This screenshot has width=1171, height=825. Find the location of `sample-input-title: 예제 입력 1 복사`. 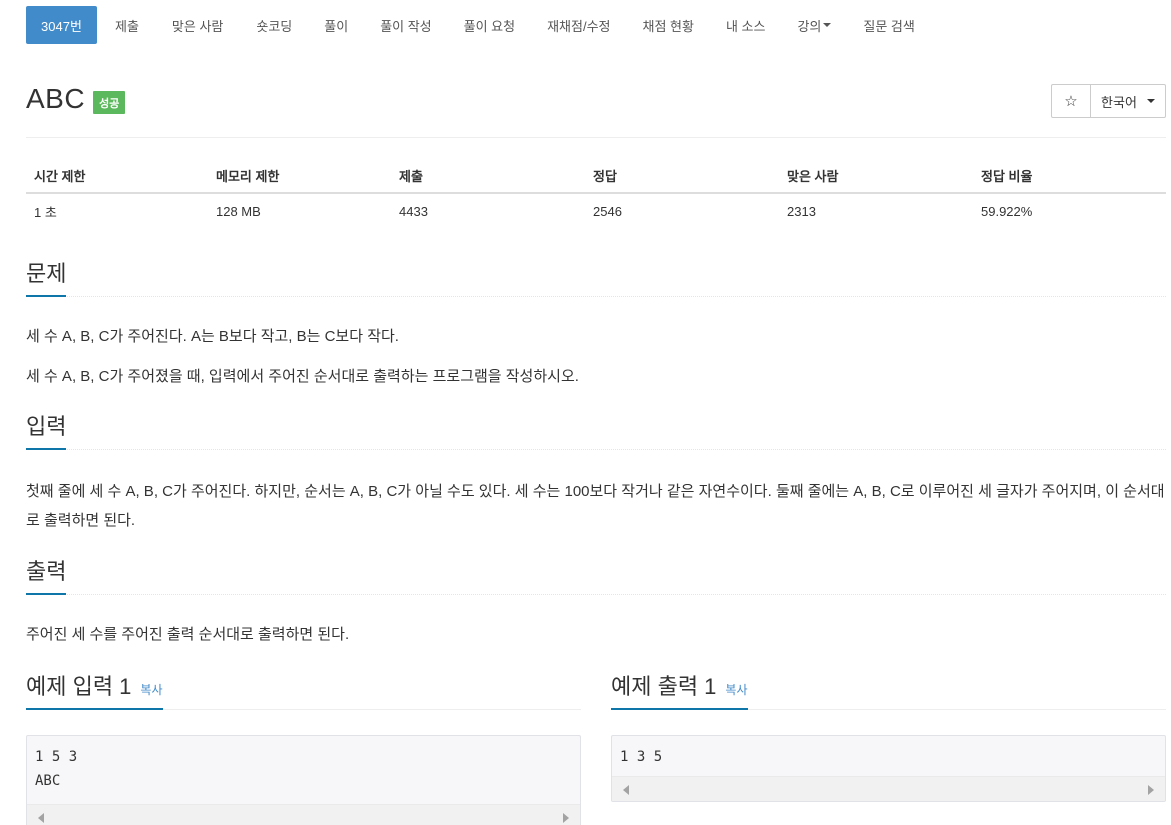

sample-input-title: 예제 입력 1 복사 is located at coordinates (94, 689).